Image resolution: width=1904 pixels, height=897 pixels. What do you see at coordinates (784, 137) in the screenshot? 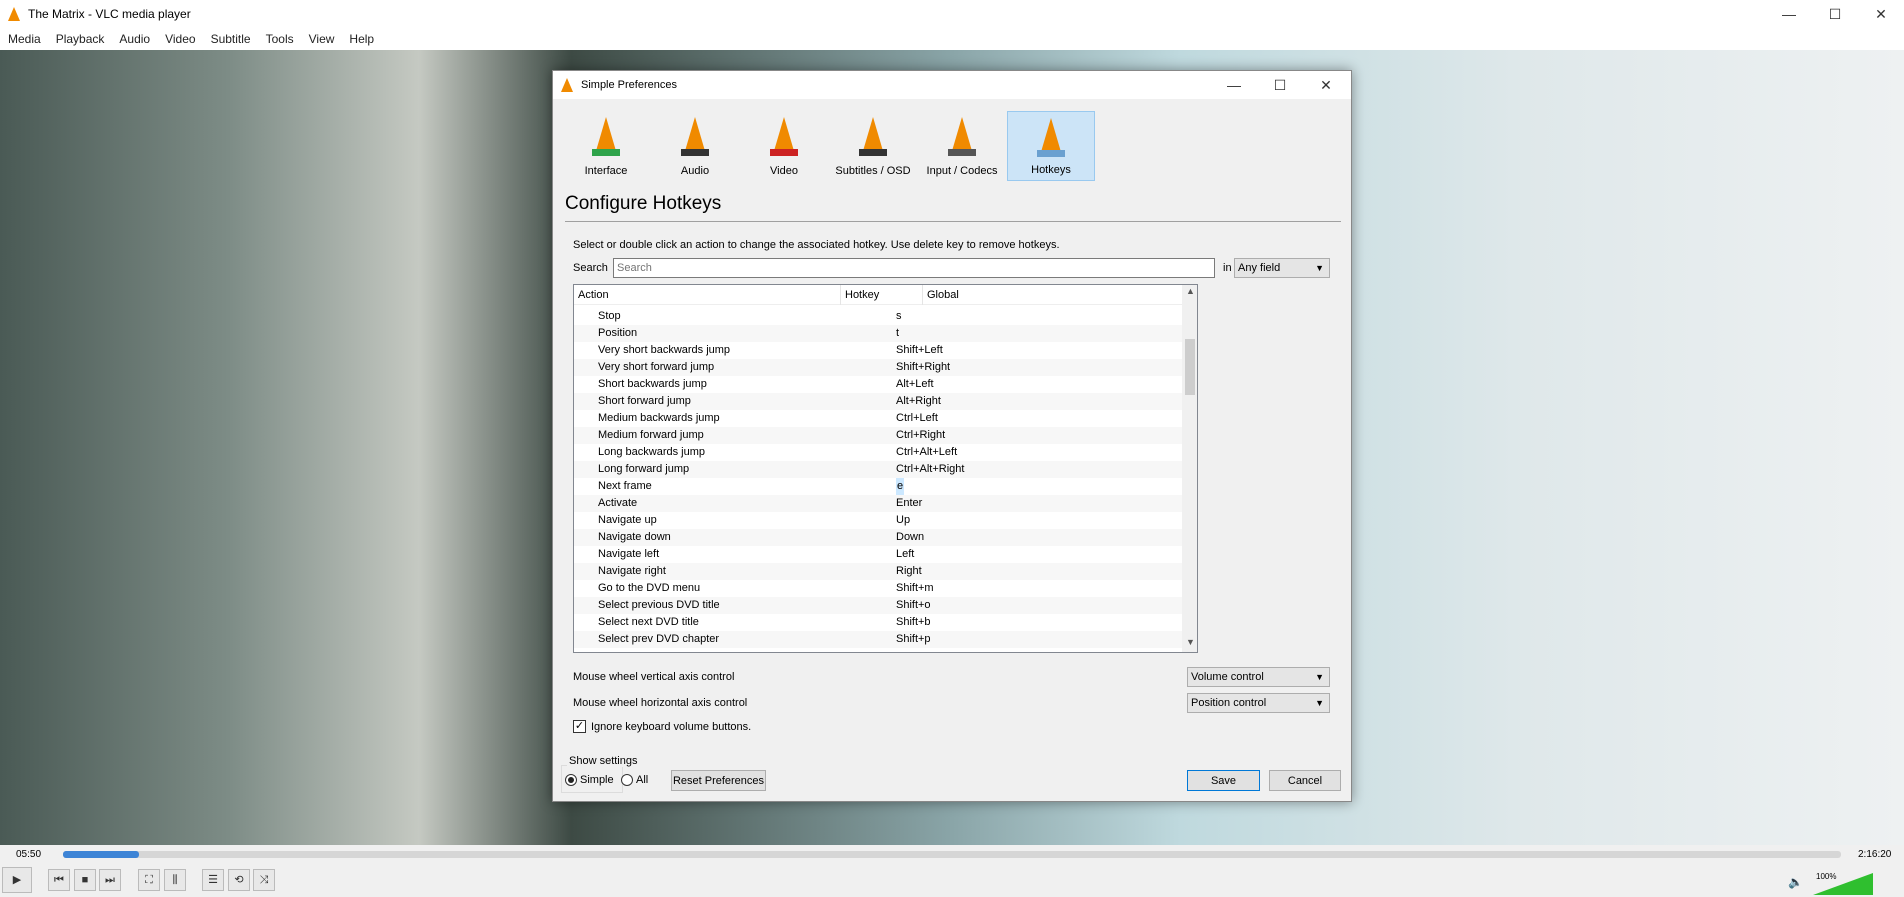
I see `video-icon` at bounding box center [784, 137].